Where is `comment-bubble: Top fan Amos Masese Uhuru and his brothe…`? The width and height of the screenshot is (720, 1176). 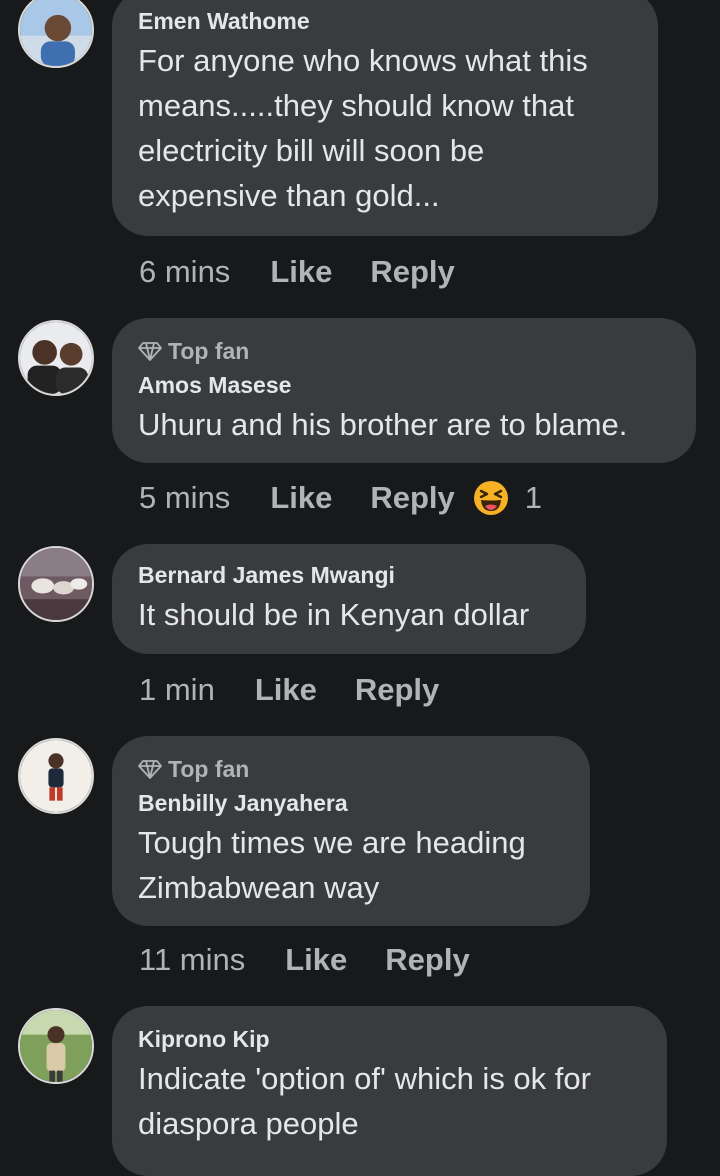
comment-bubble: Top fan Amos Masese Uhuru and his brothe… is located at coordinates (404, 390).